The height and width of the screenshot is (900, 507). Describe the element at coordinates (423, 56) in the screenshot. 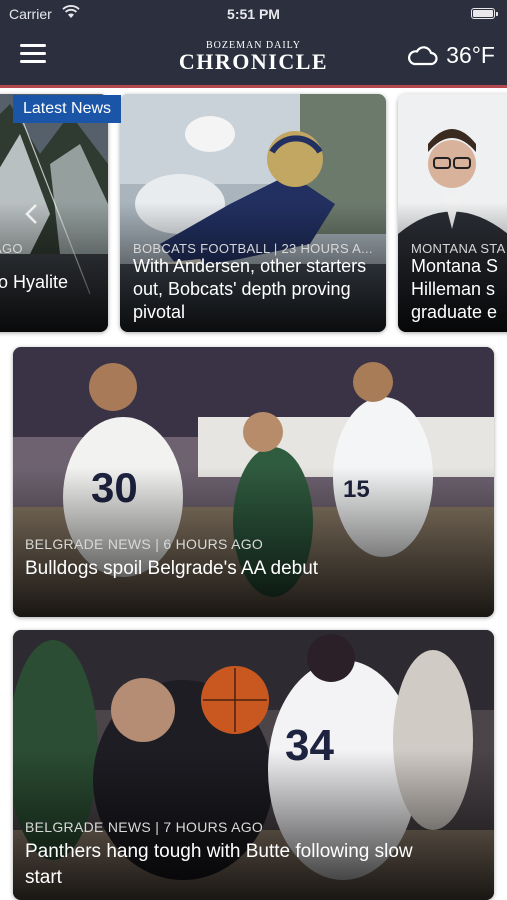

I see `cloud-icon` at that location.